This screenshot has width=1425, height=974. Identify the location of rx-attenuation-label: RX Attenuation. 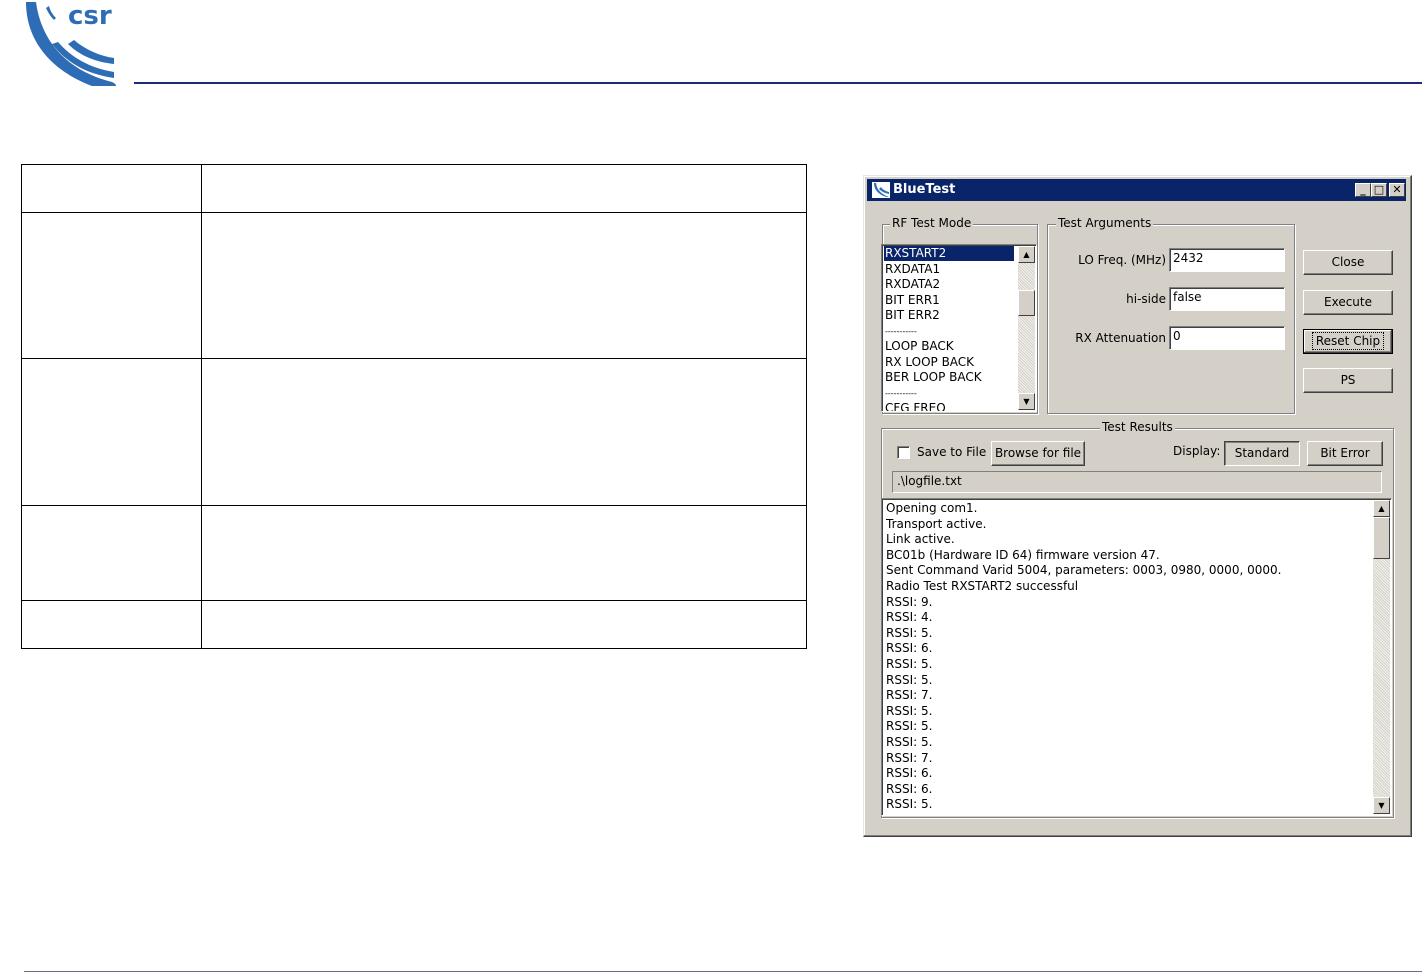
(1120, 338).